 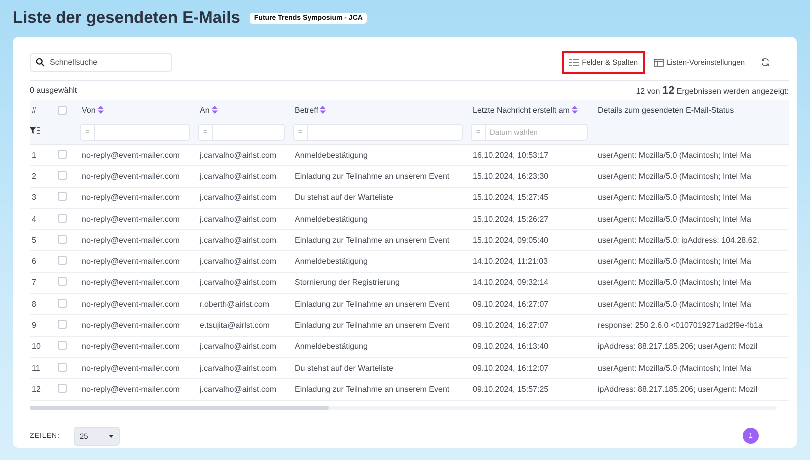 I want to click on column-header: An, so click(x=209, y=110).